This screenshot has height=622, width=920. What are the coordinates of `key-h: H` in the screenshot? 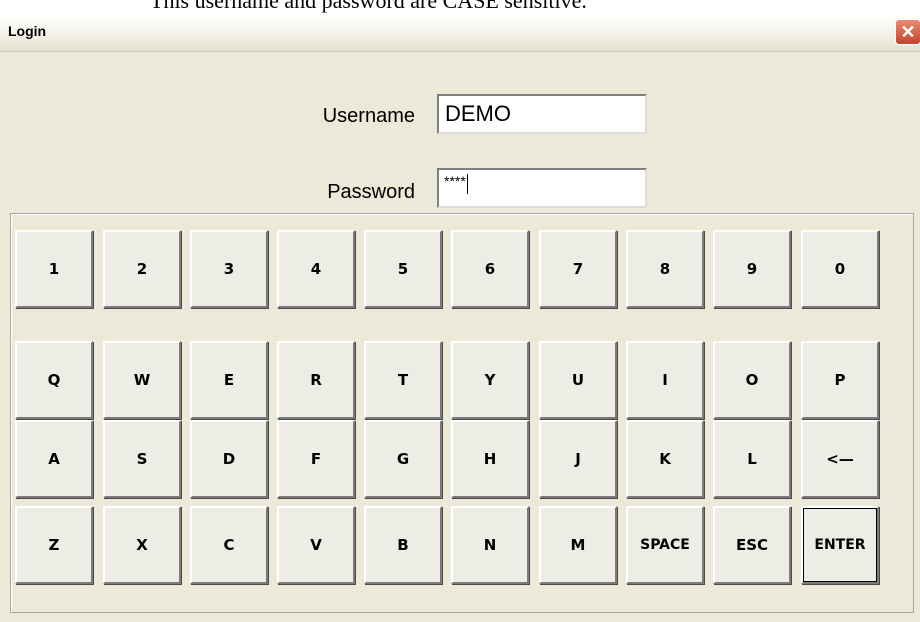 It's located at (490, 459).